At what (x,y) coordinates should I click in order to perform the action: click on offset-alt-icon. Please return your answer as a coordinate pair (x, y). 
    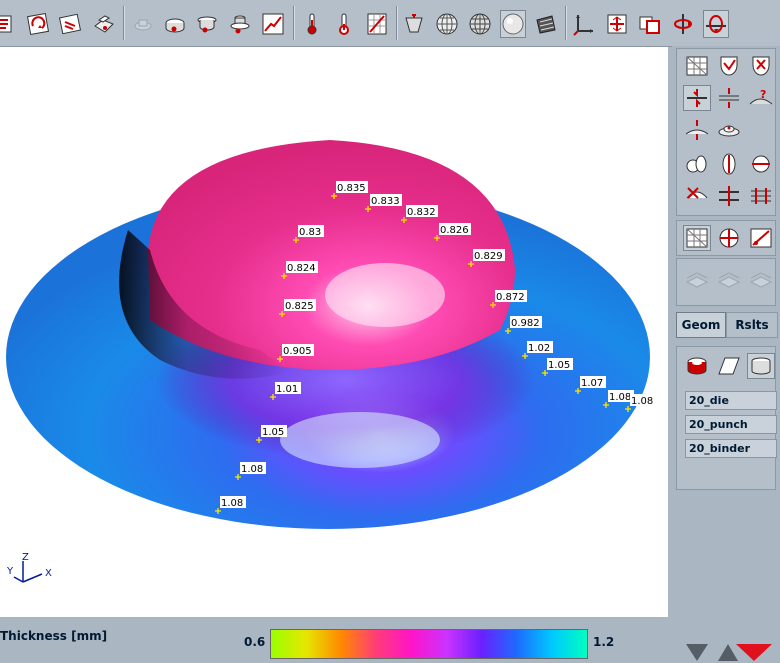
    Looking at the image, I should click on (729, 98).